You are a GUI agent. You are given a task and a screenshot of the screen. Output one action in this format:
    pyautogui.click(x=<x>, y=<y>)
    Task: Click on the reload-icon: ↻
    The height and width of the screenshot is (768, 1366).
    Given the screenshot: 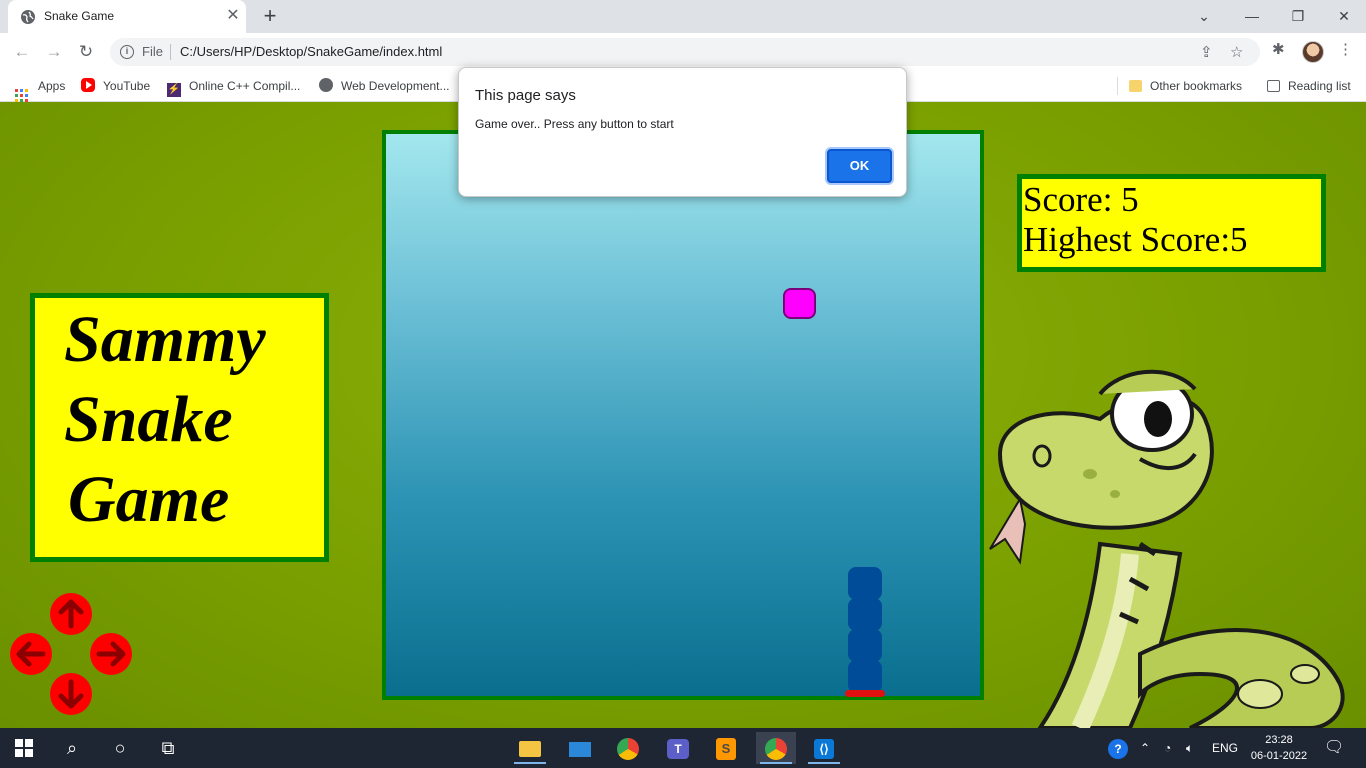 What is the action you would take?
    pyautogui.click(x=86, y=52)
    